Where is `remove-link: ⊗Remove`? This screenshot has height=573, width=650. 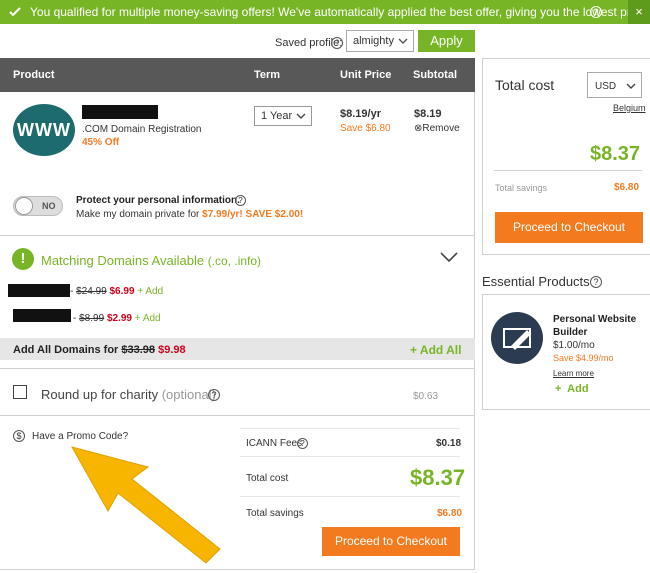 remove-link: ⊗Remove is located at coordinates (437, 128).